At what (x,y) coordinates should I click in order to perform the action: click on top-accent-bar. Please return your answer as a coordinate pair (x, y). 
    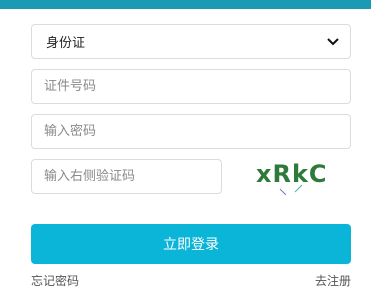
    Looking at the image, I should click on (185, 4).